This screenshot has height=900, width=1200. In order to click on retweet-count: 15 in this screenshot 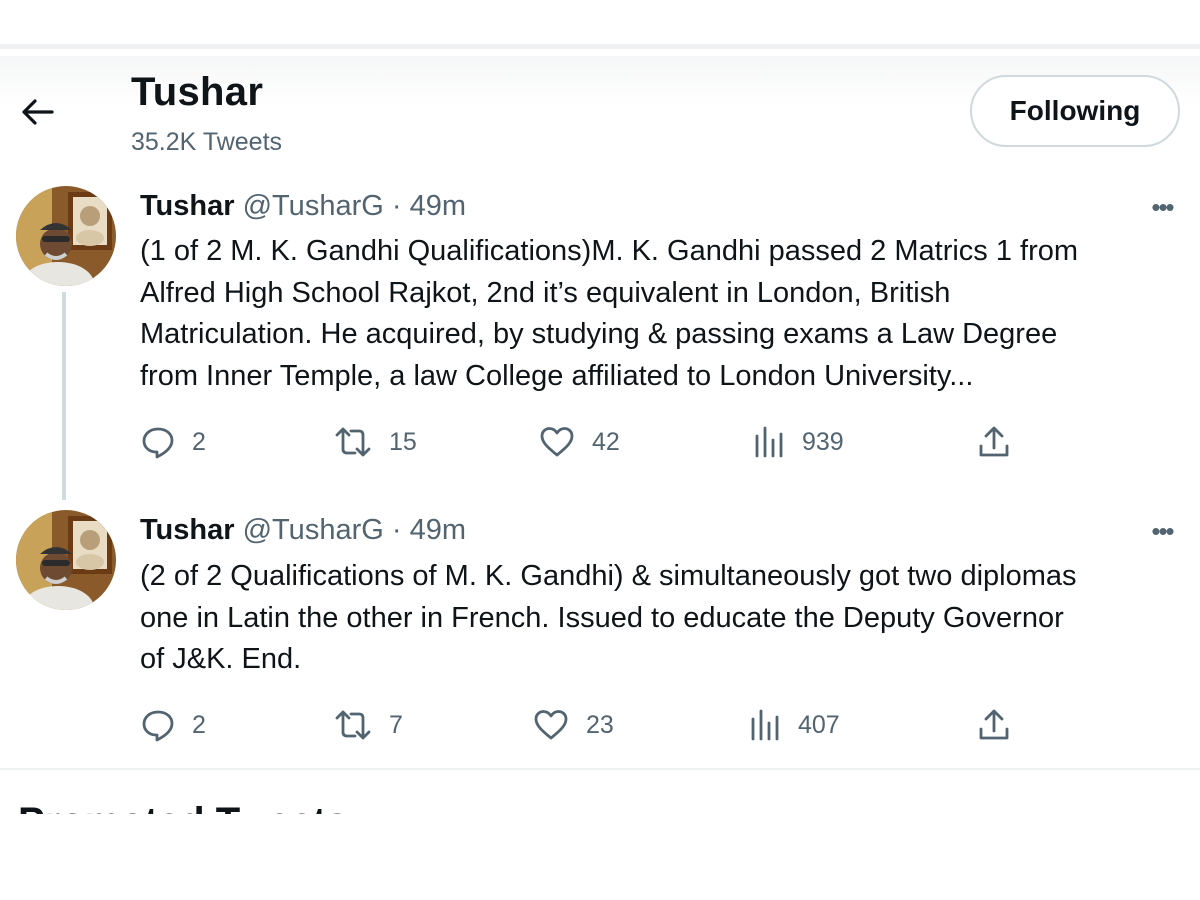, I will do `click(403, 441)`.